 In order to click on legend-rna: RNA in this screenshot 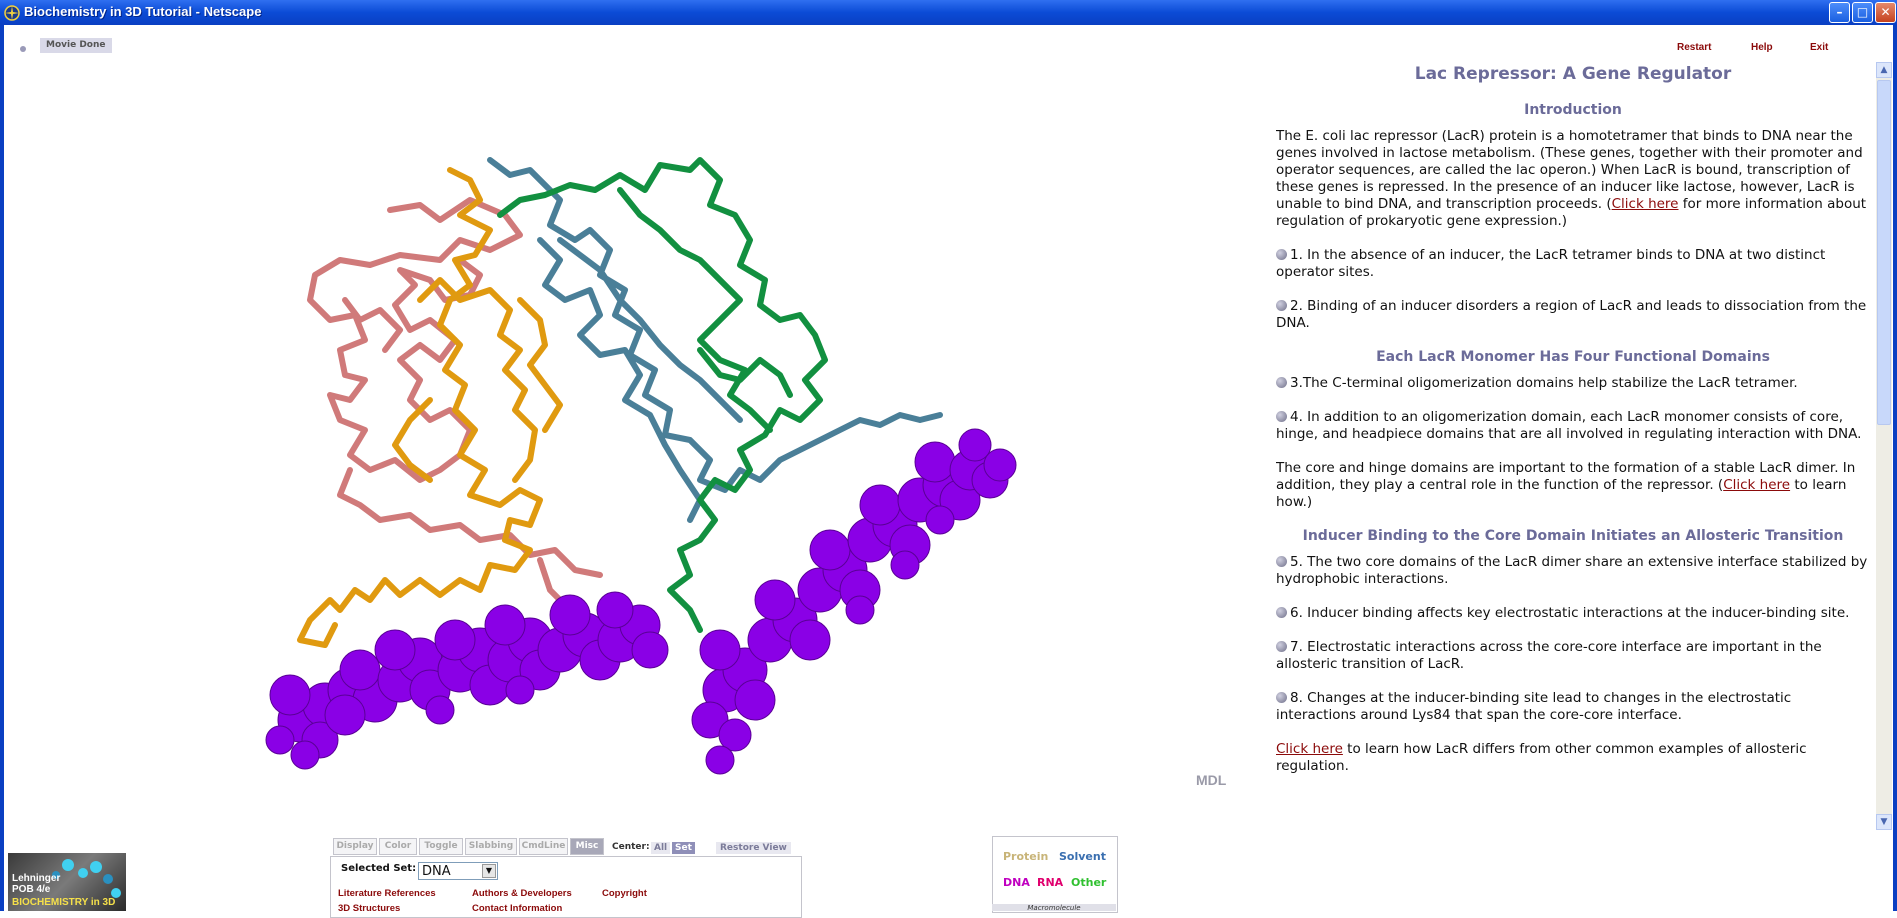, I will do `click(1050, 882)`.